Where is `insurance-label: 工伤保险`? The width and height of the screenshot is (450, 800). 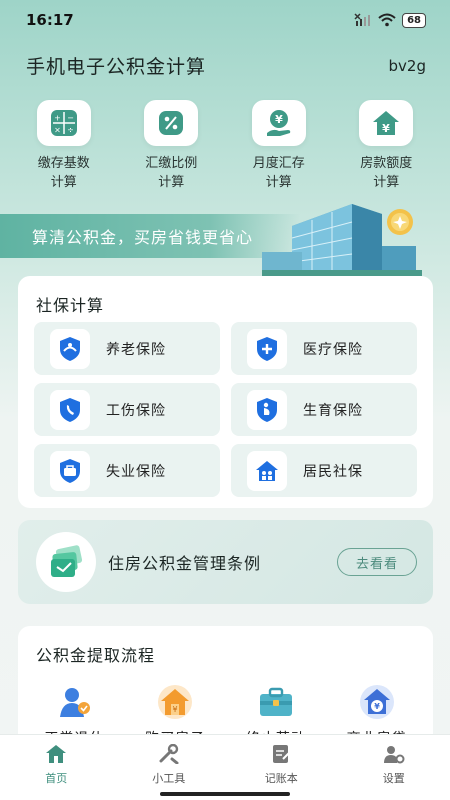
insurance-label: 工伤保险 is located at coordinates (136, 410).